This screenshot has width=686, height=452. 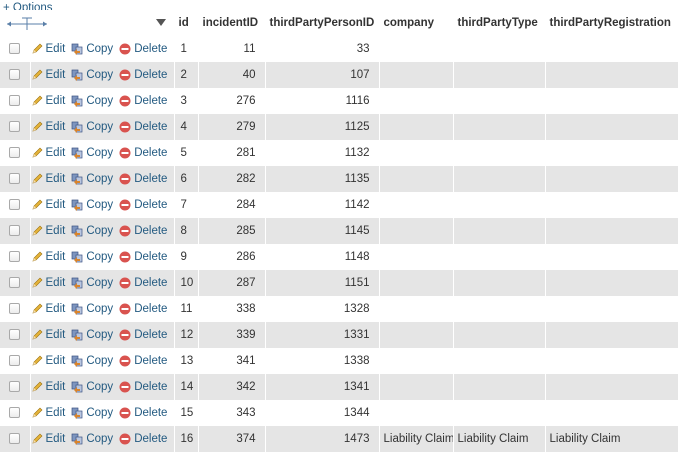 What do you see at coordinates (322, 153) in the screenshot?
I see `cell-thirdPartyPersonID: 1132` at bounding box center [322, 153].